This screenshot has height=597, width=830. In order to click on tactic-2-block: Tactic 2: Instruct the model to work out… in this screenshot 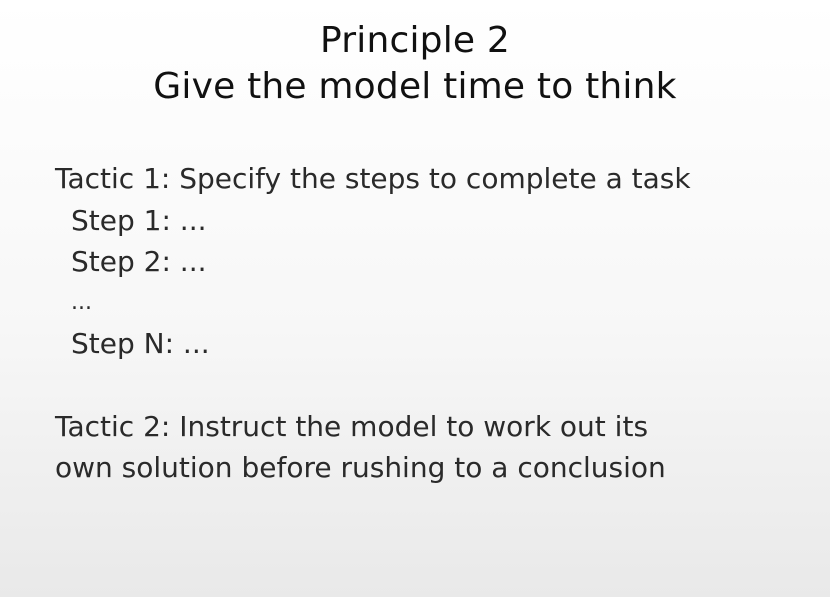, I will do `click(435, 447)`.